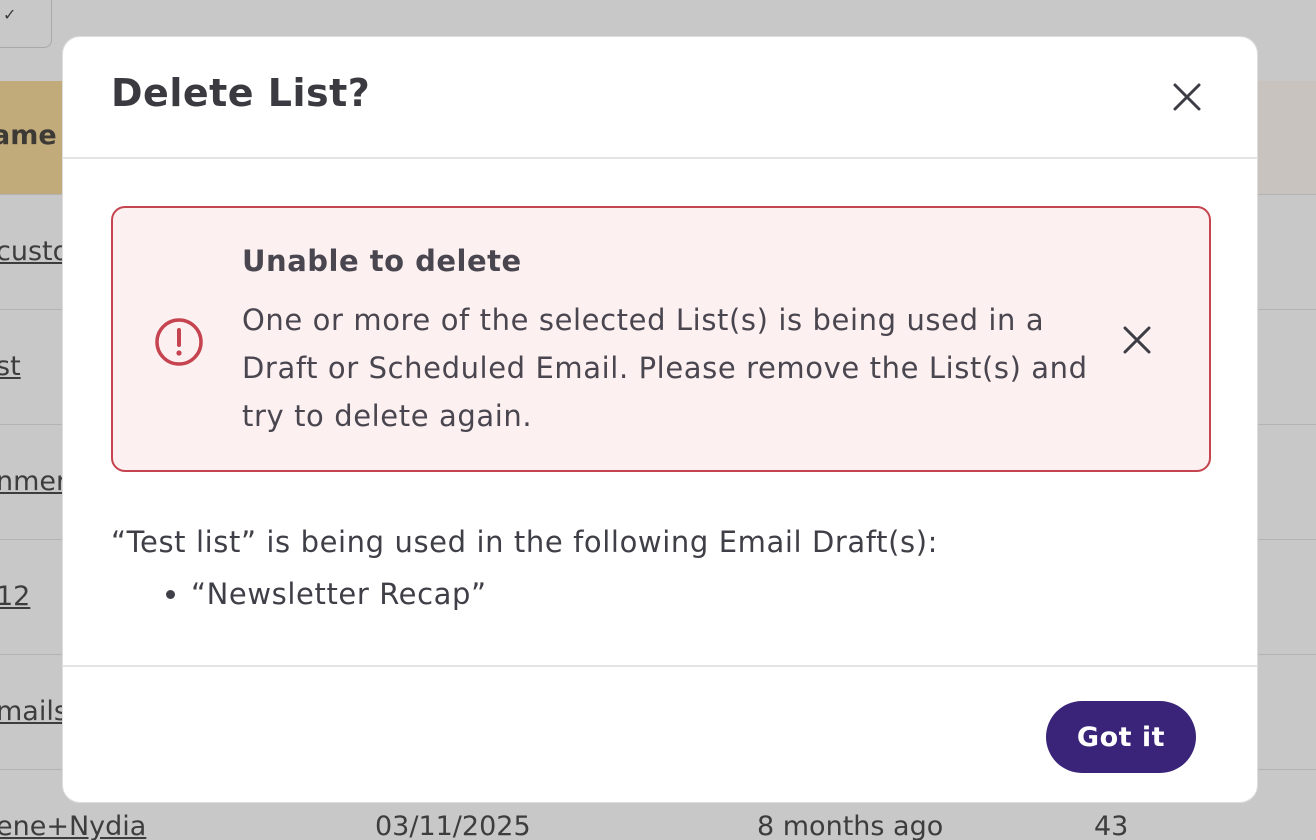  What do you see at coordinates (28, 135) in the screenshot?
I see `column-header-name: ame` at bounding box center [28, 135].